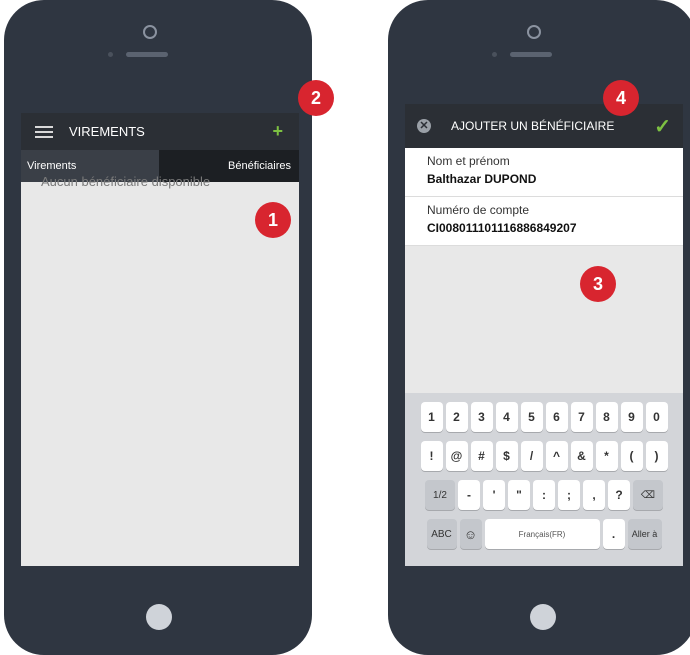 The height and width of the screenshot is (655, 690). I want to click on header-title: VIREMENTS, so click(107, 131).